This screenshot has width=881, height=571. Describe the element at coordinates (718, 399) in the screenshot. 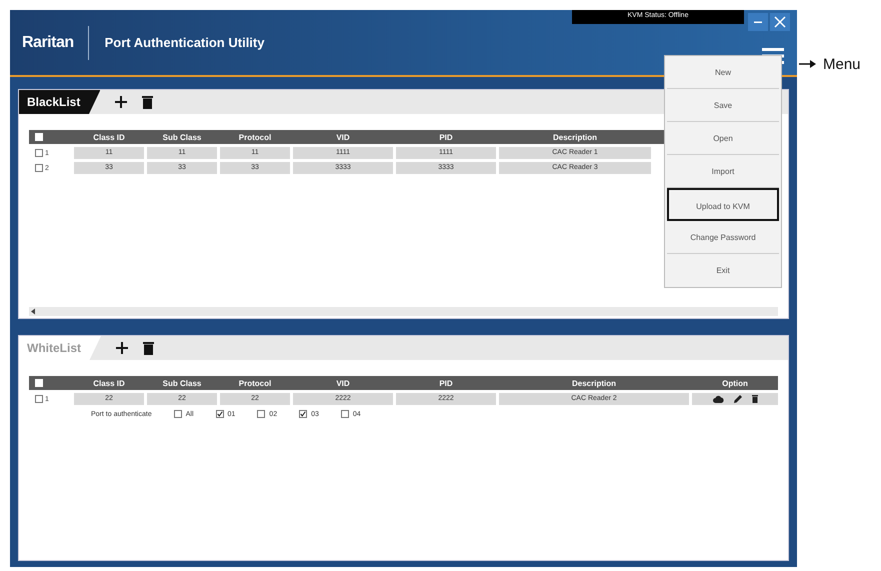

I see `cloud-icon` at that location.